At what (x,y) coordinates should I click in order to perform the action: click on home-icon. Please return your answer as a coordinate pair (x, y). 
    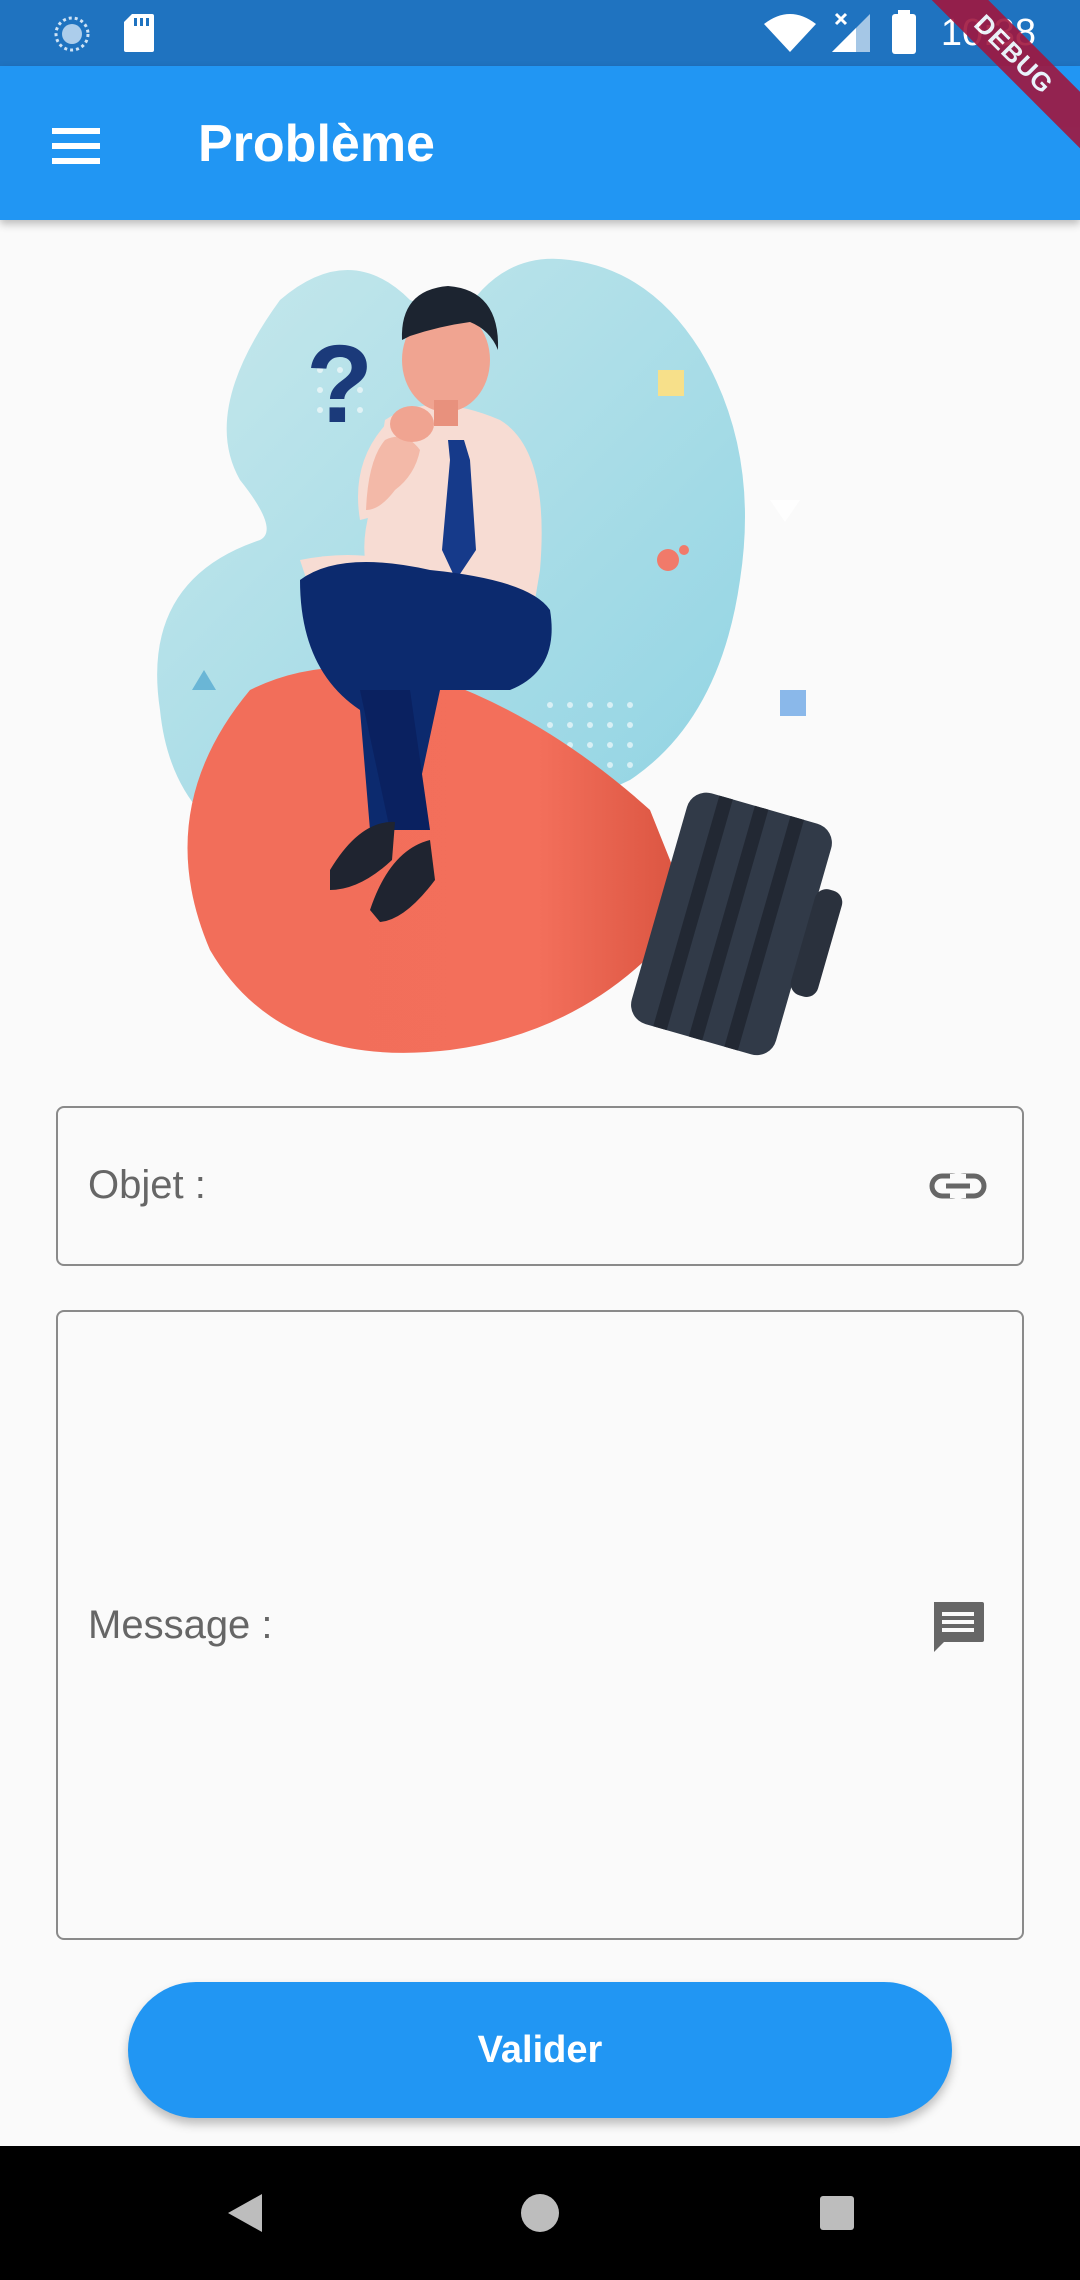
    Looking at the image, I should click on (540, 2213).